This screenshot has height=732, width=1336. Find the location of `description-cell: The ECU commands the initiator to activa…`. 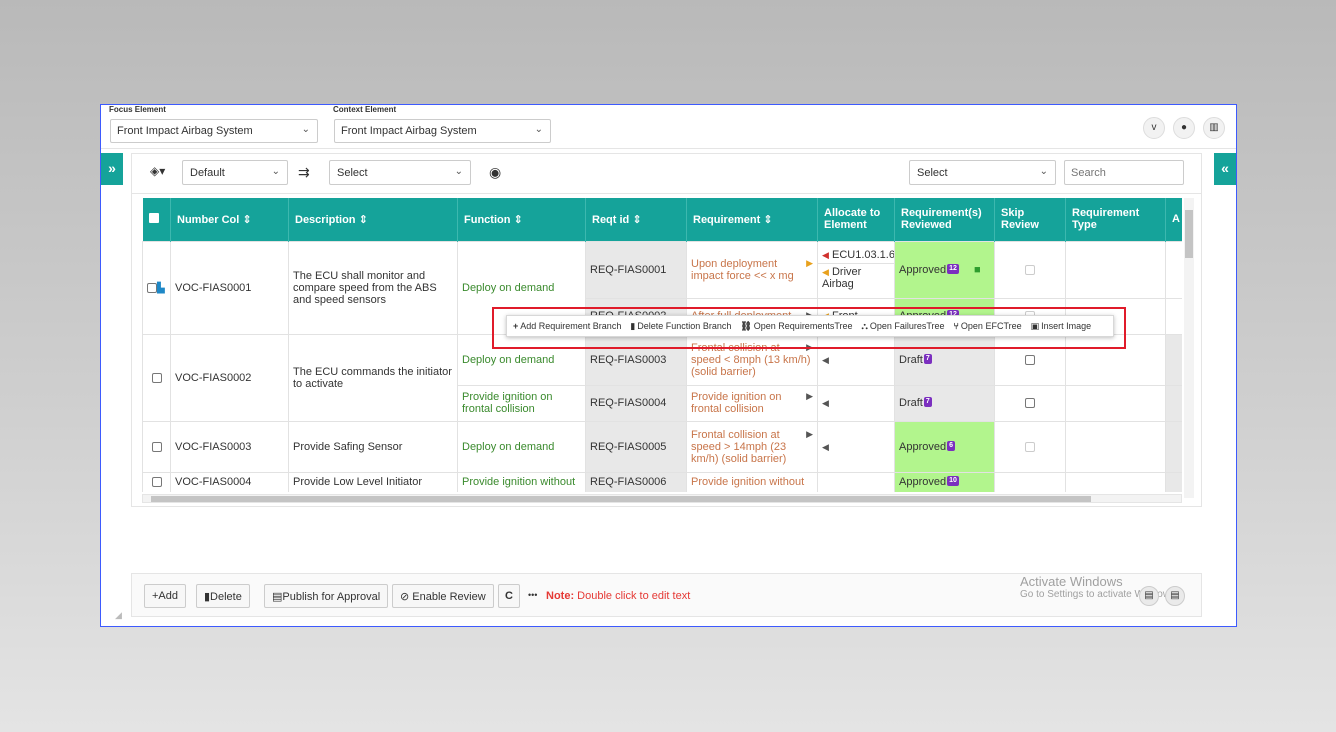

description-cell: The ECU commands the initiator to activa… is located at coordinates (373, 377).